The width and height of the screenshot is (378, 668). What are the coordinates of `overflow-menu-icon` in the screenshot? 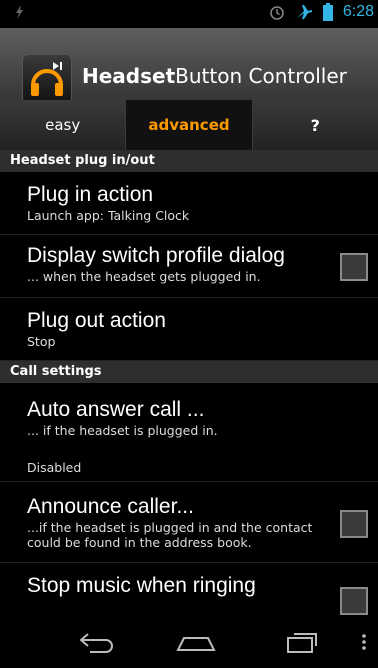 It's located at (364, 642).